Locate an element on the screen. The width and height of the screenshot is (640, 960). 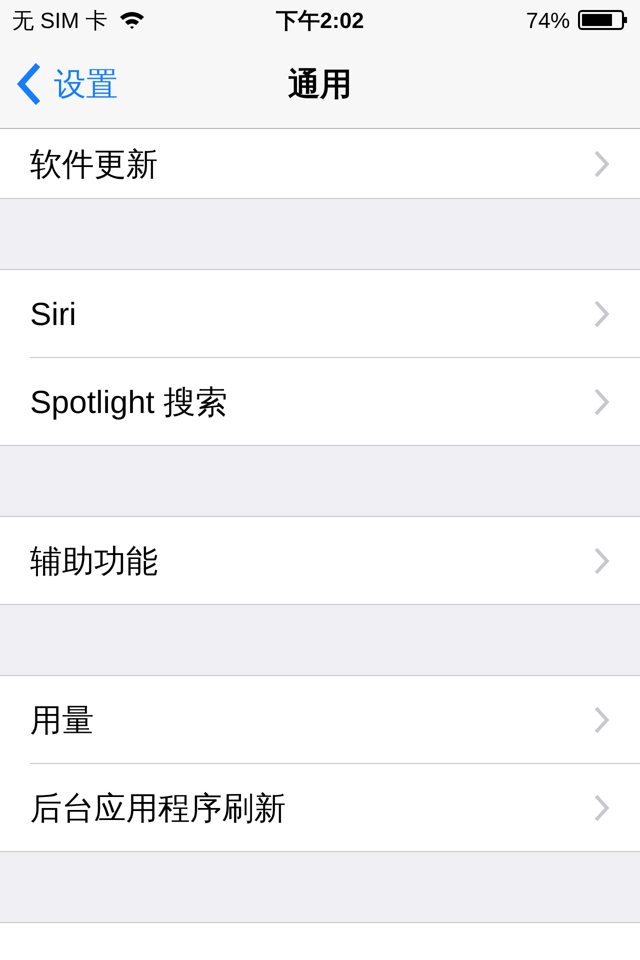
row-label: 辅助功能 is located at coordinates (94, 561).